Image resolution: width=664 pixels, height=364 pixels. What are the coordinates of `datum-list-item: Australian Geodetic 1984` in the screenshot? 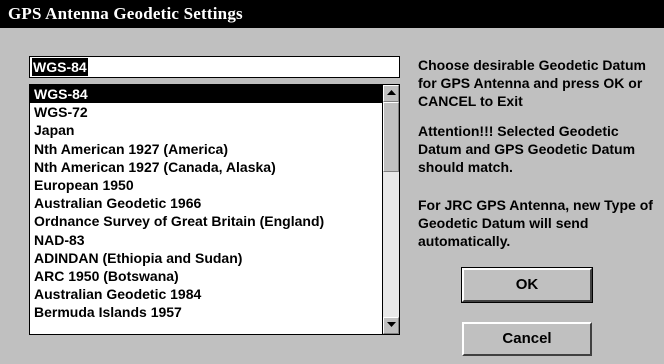 It's located at (206, 294).